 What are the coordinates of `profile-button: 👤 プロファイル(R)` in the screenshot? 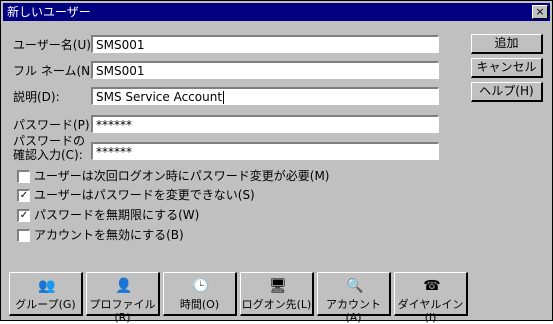 It's located at (123, 298).